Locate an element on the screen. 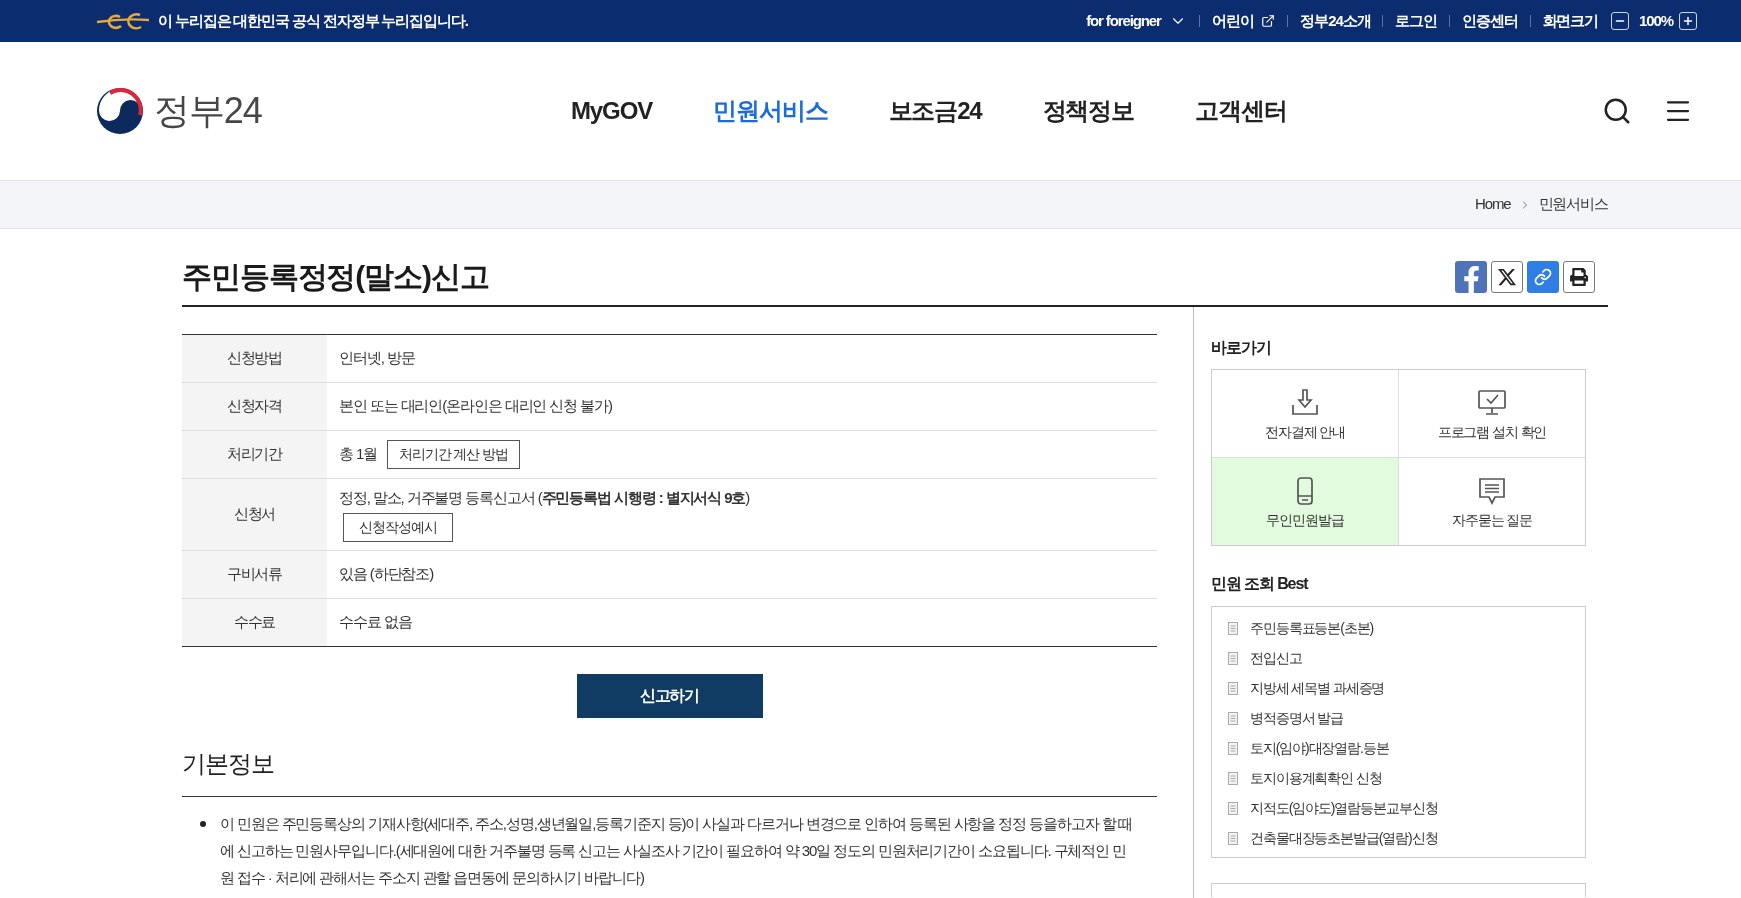 Image resolution: width=1741 pixels, height=898 pixels. sample-form-button: 신청작성예시 is located at coordinates (398, 527).